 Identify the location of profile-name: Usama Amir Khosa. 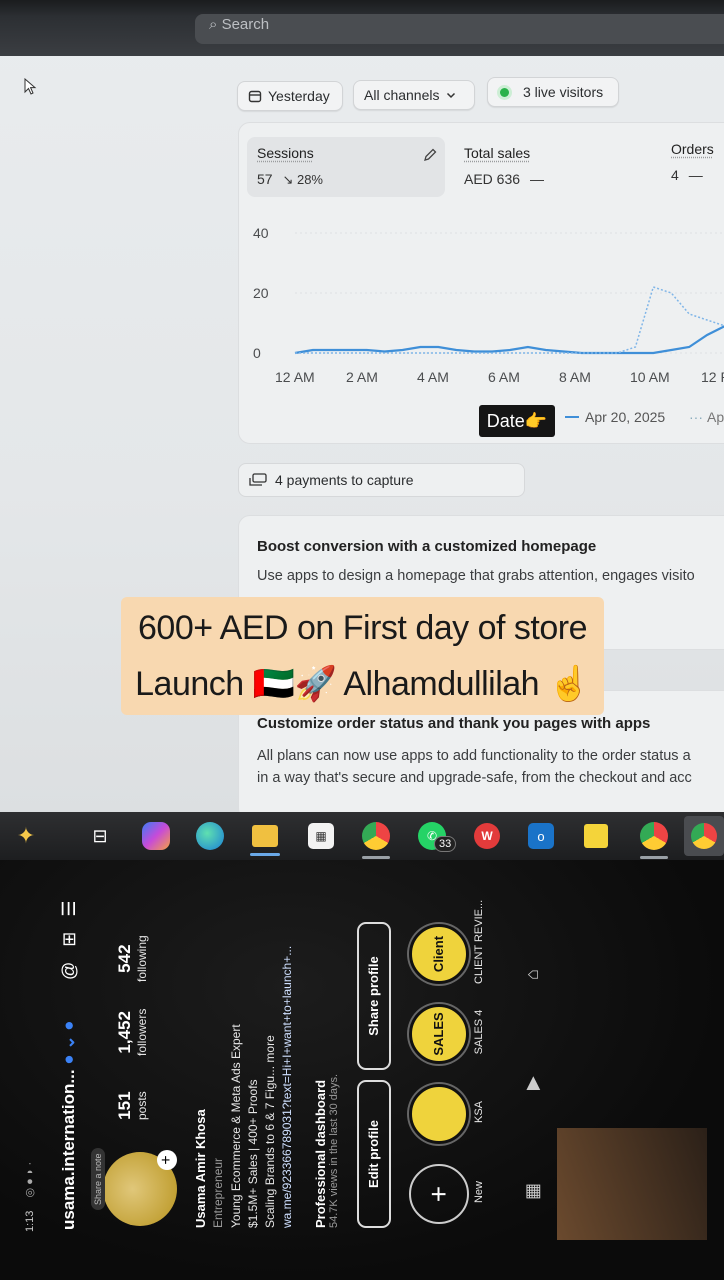
(200, 1168).